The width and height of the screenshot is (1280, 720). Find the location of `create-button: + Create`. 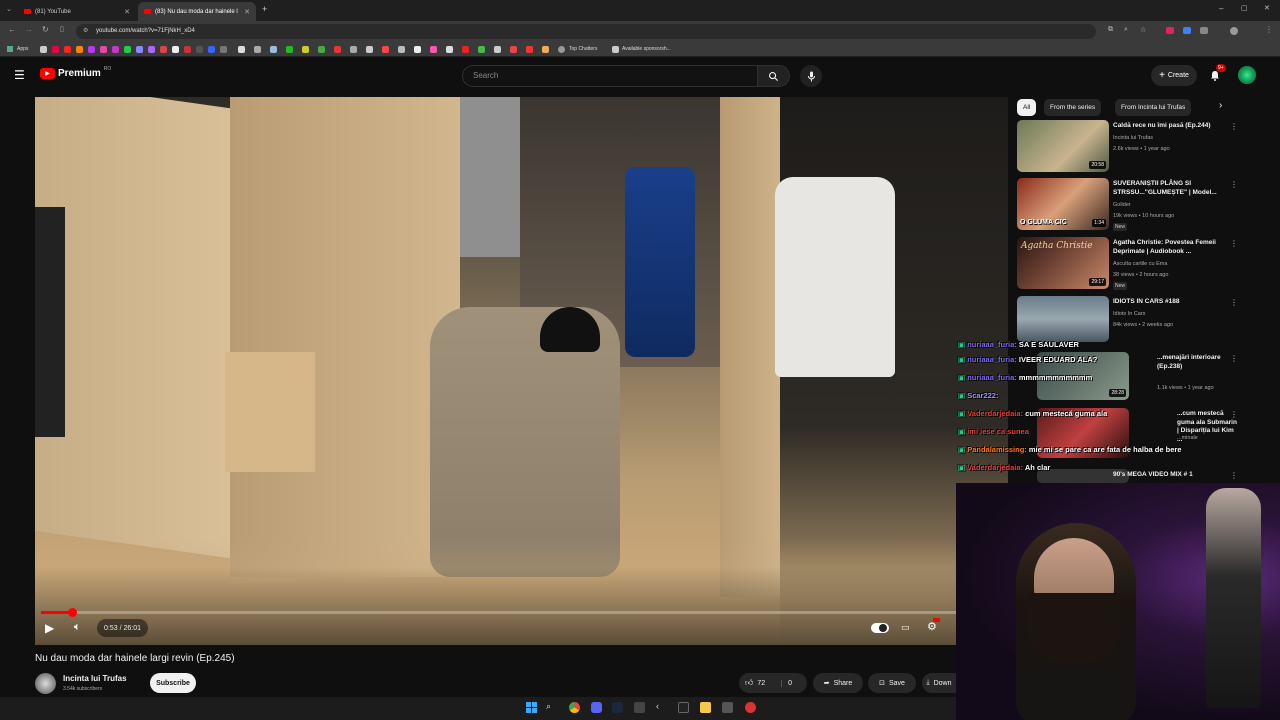

create-button: + Create is located at coordinates (1174, 75).